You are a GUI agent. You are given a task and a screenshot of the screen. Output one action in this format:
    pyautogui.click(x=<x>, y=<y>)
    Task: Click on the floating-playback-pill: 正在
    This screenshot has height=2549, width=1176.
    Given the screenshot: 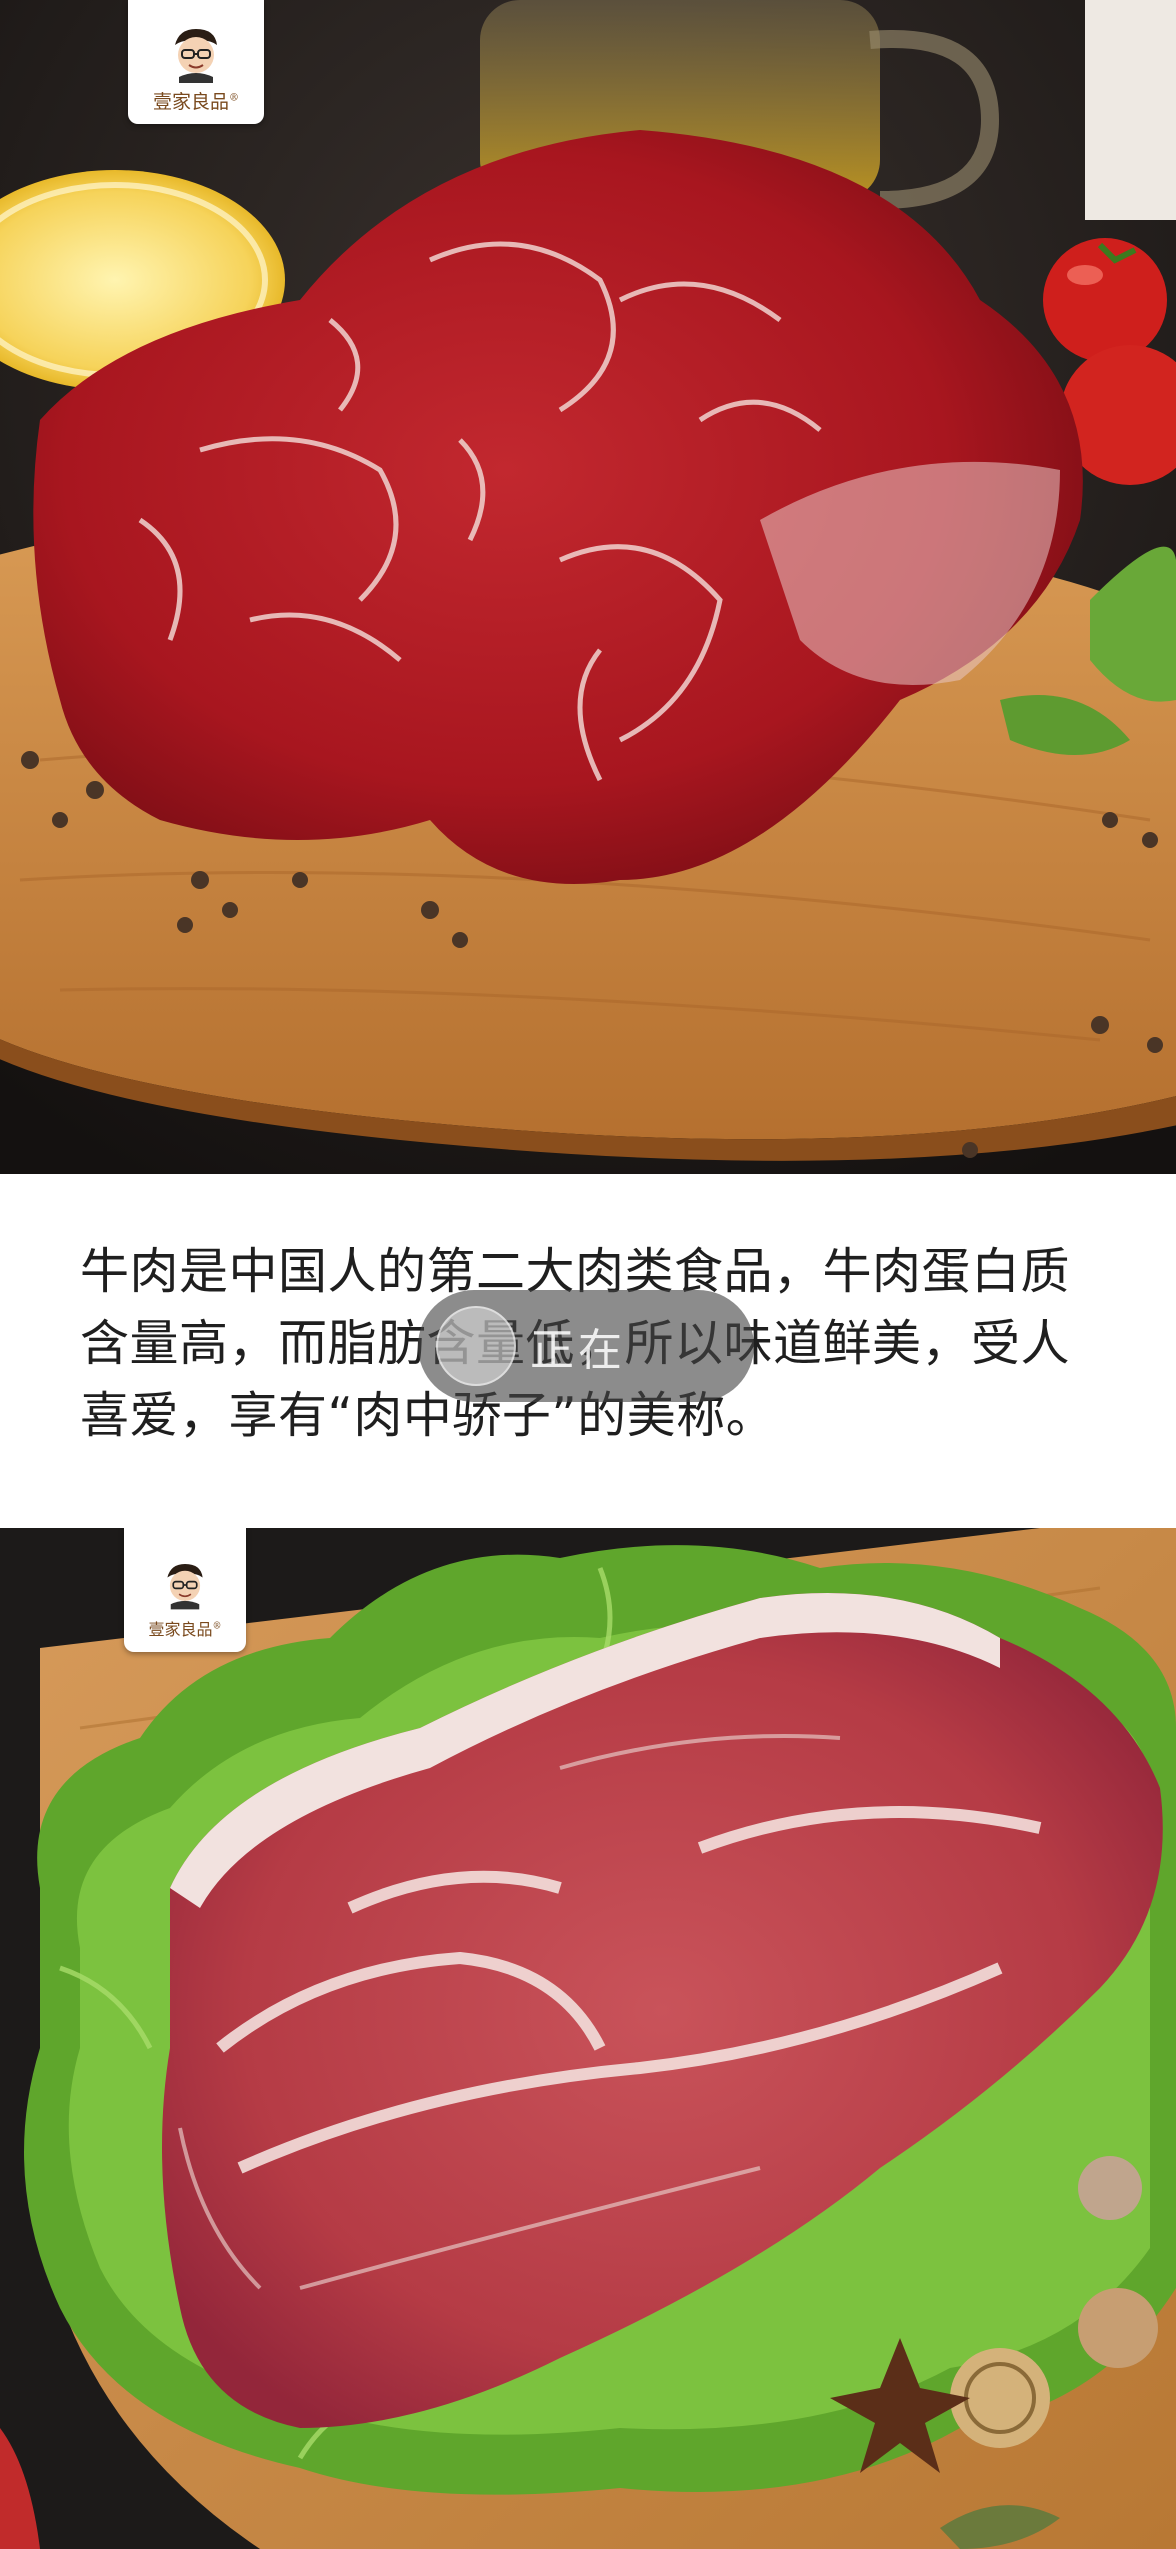 What is the action you would take?
    pyautogui.click(x=586, y=1346)
    